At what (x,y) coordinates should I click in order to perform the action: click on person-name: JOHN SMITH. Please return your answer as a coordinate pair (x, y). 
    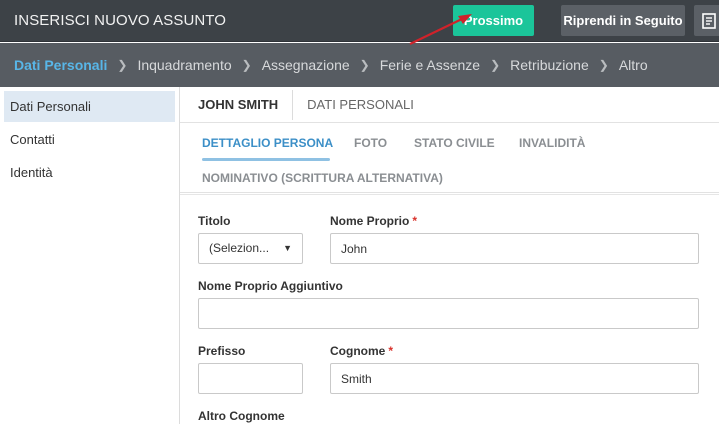
    Looking at the image, I should click on (246, 104).